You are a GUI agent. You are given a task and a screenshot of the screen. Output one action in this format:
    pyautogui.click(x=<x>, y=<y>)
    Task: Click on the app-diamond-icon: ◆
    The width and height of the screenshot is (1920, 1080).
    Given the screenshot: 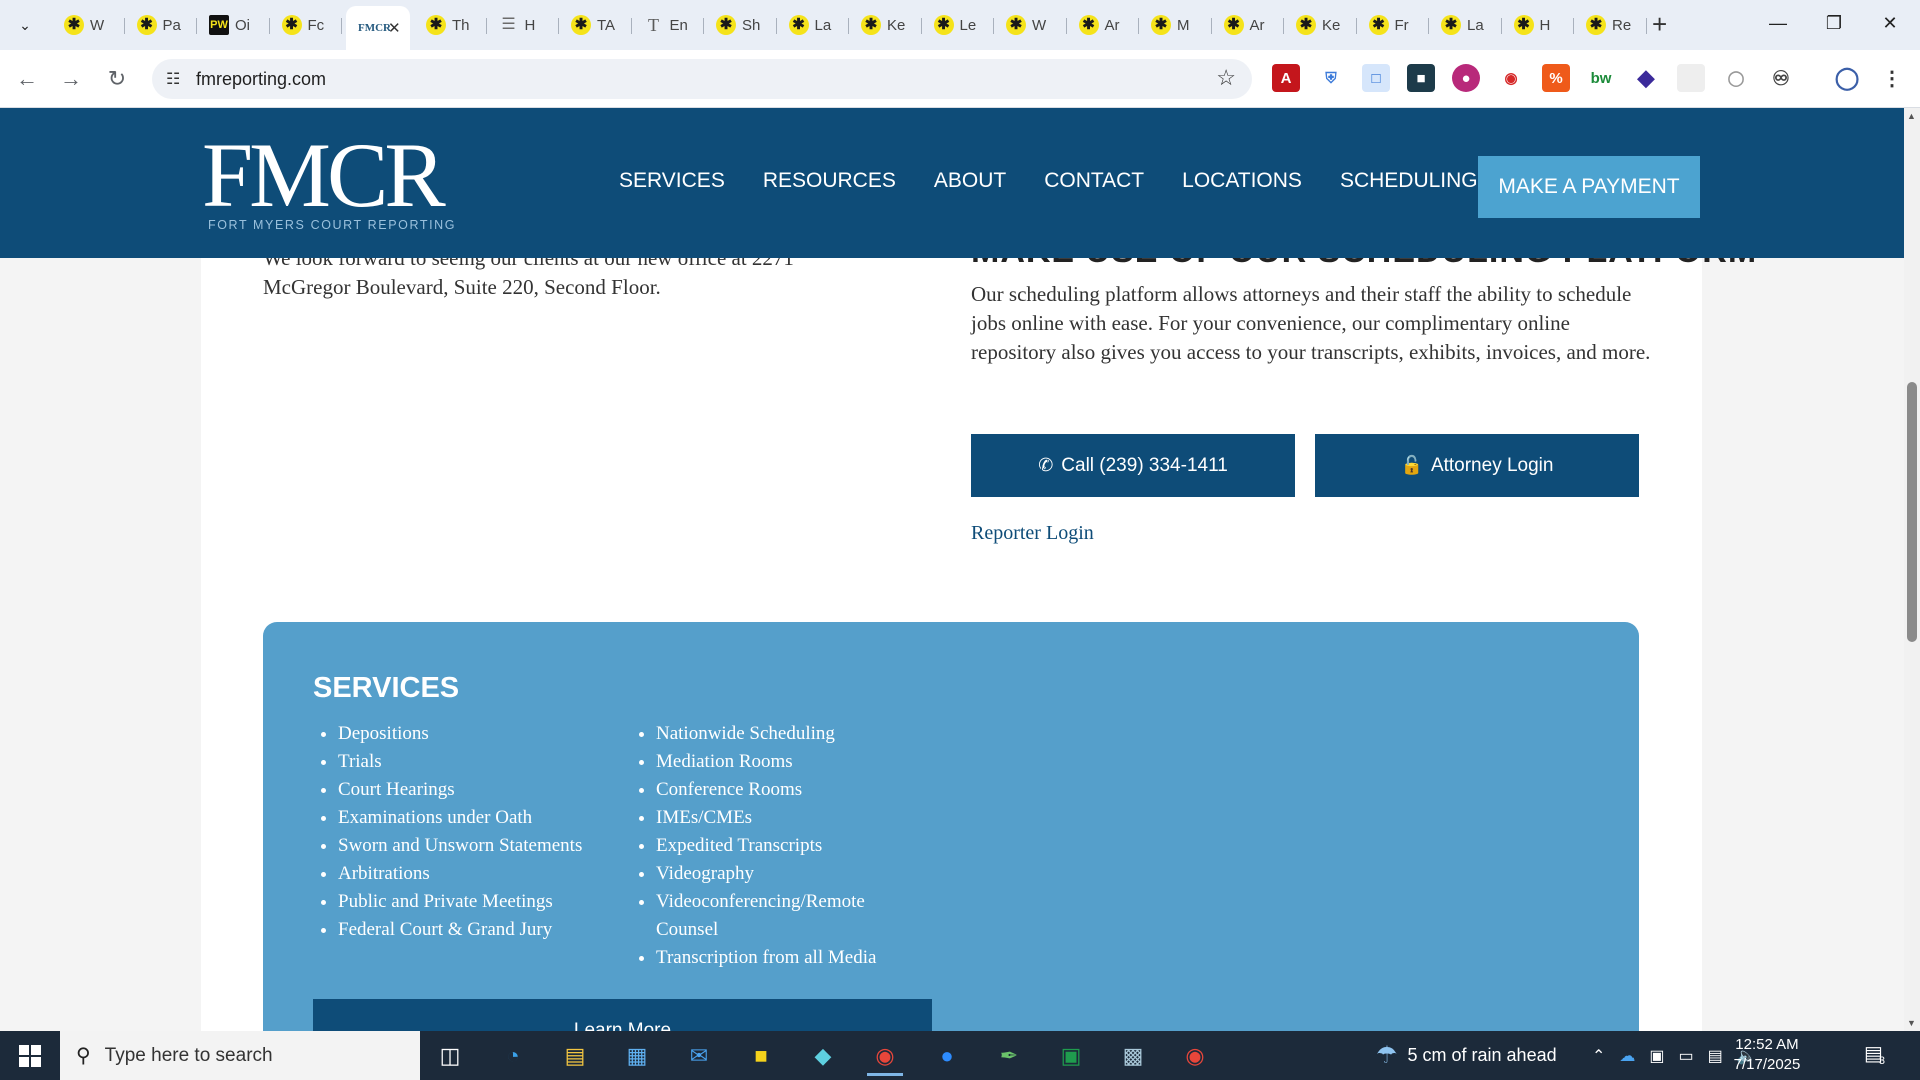 What is the action you would take?
    pyautogui.click(x=823, y=1055)
    